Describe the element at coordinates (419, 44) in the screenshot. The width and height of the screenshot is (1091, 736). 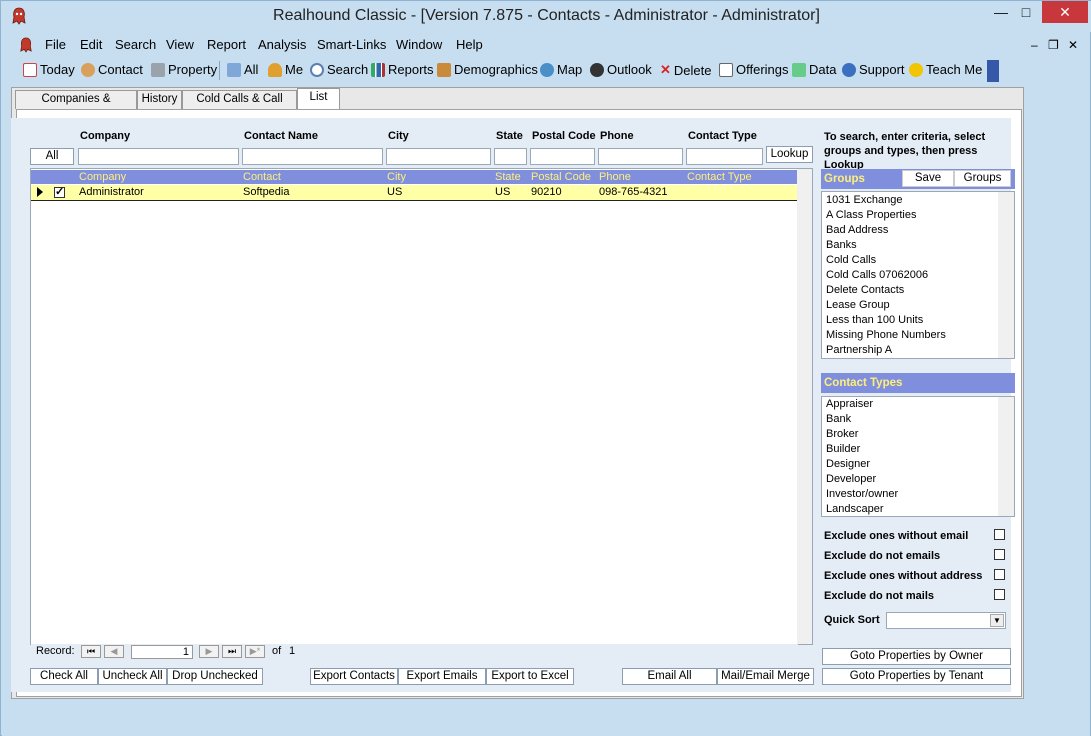
I see `menu-window: Window` at that location.